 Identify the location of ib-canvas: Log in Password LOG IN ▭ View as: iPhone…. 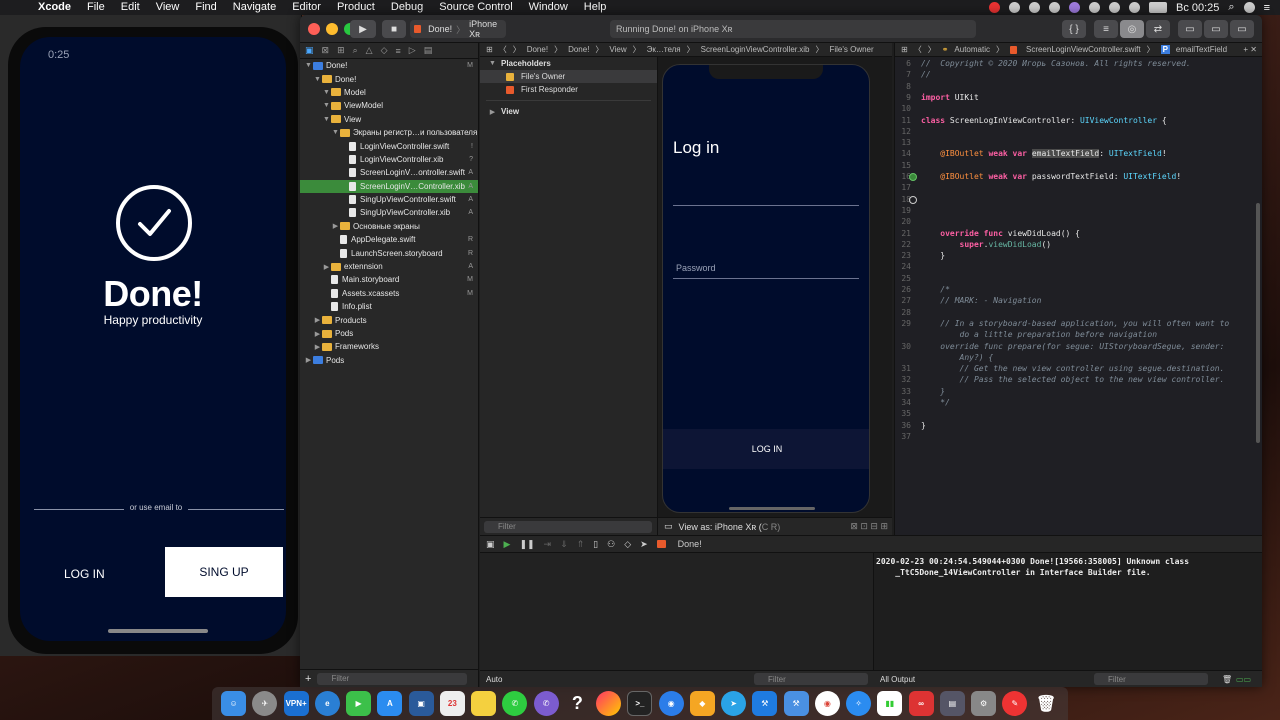
(775, 296).